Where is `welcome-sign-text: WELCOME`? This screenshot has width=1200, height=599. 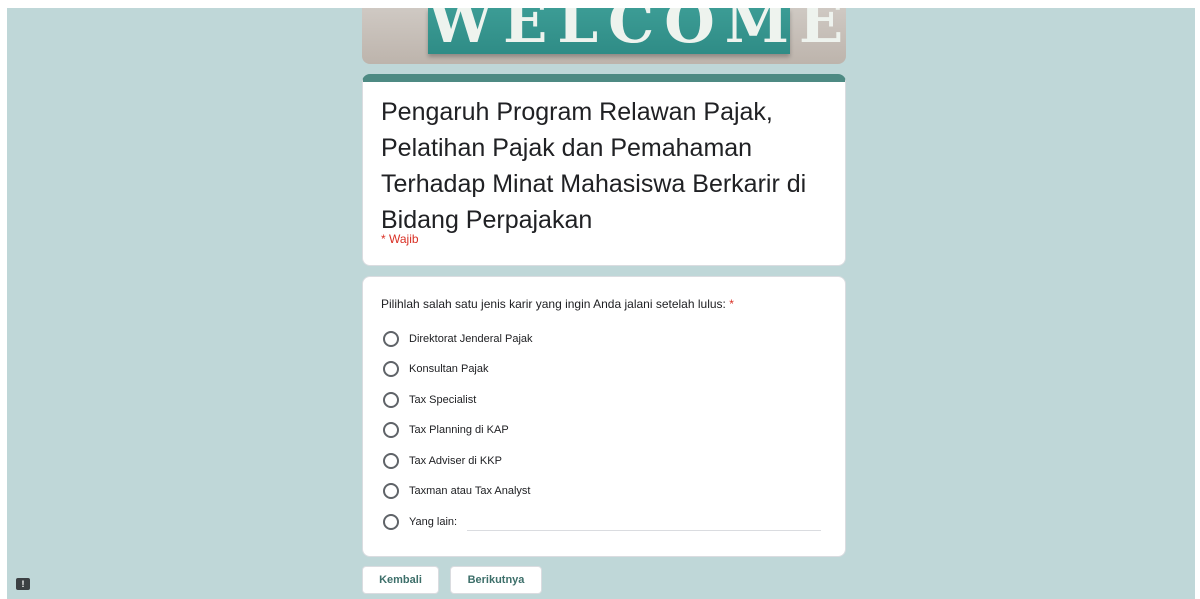
welcome-sign-text: WELCOME is located at coordinates (637, 32).